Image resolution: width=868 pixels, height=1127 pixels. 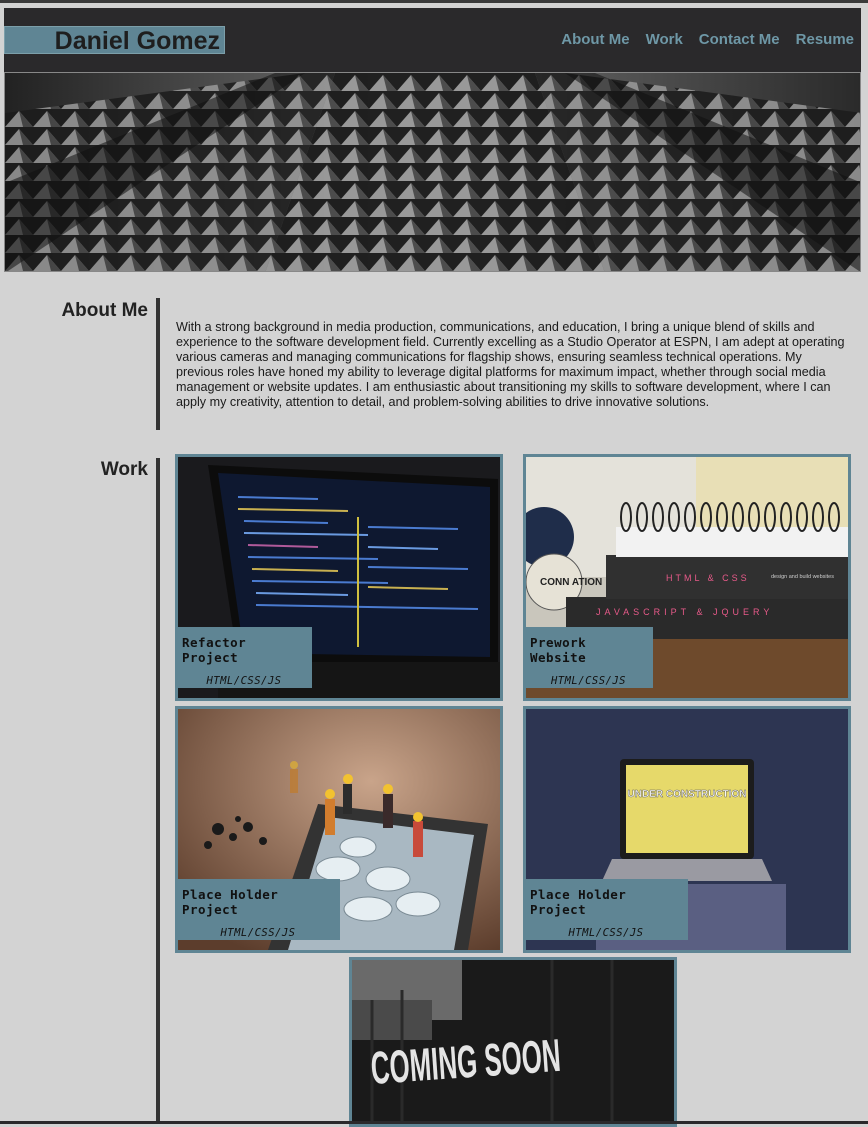 What do you see at coordinates (595, 40) in the screenshot?
I see `nav-about-me: About Me` at bounding box center [595, 40].